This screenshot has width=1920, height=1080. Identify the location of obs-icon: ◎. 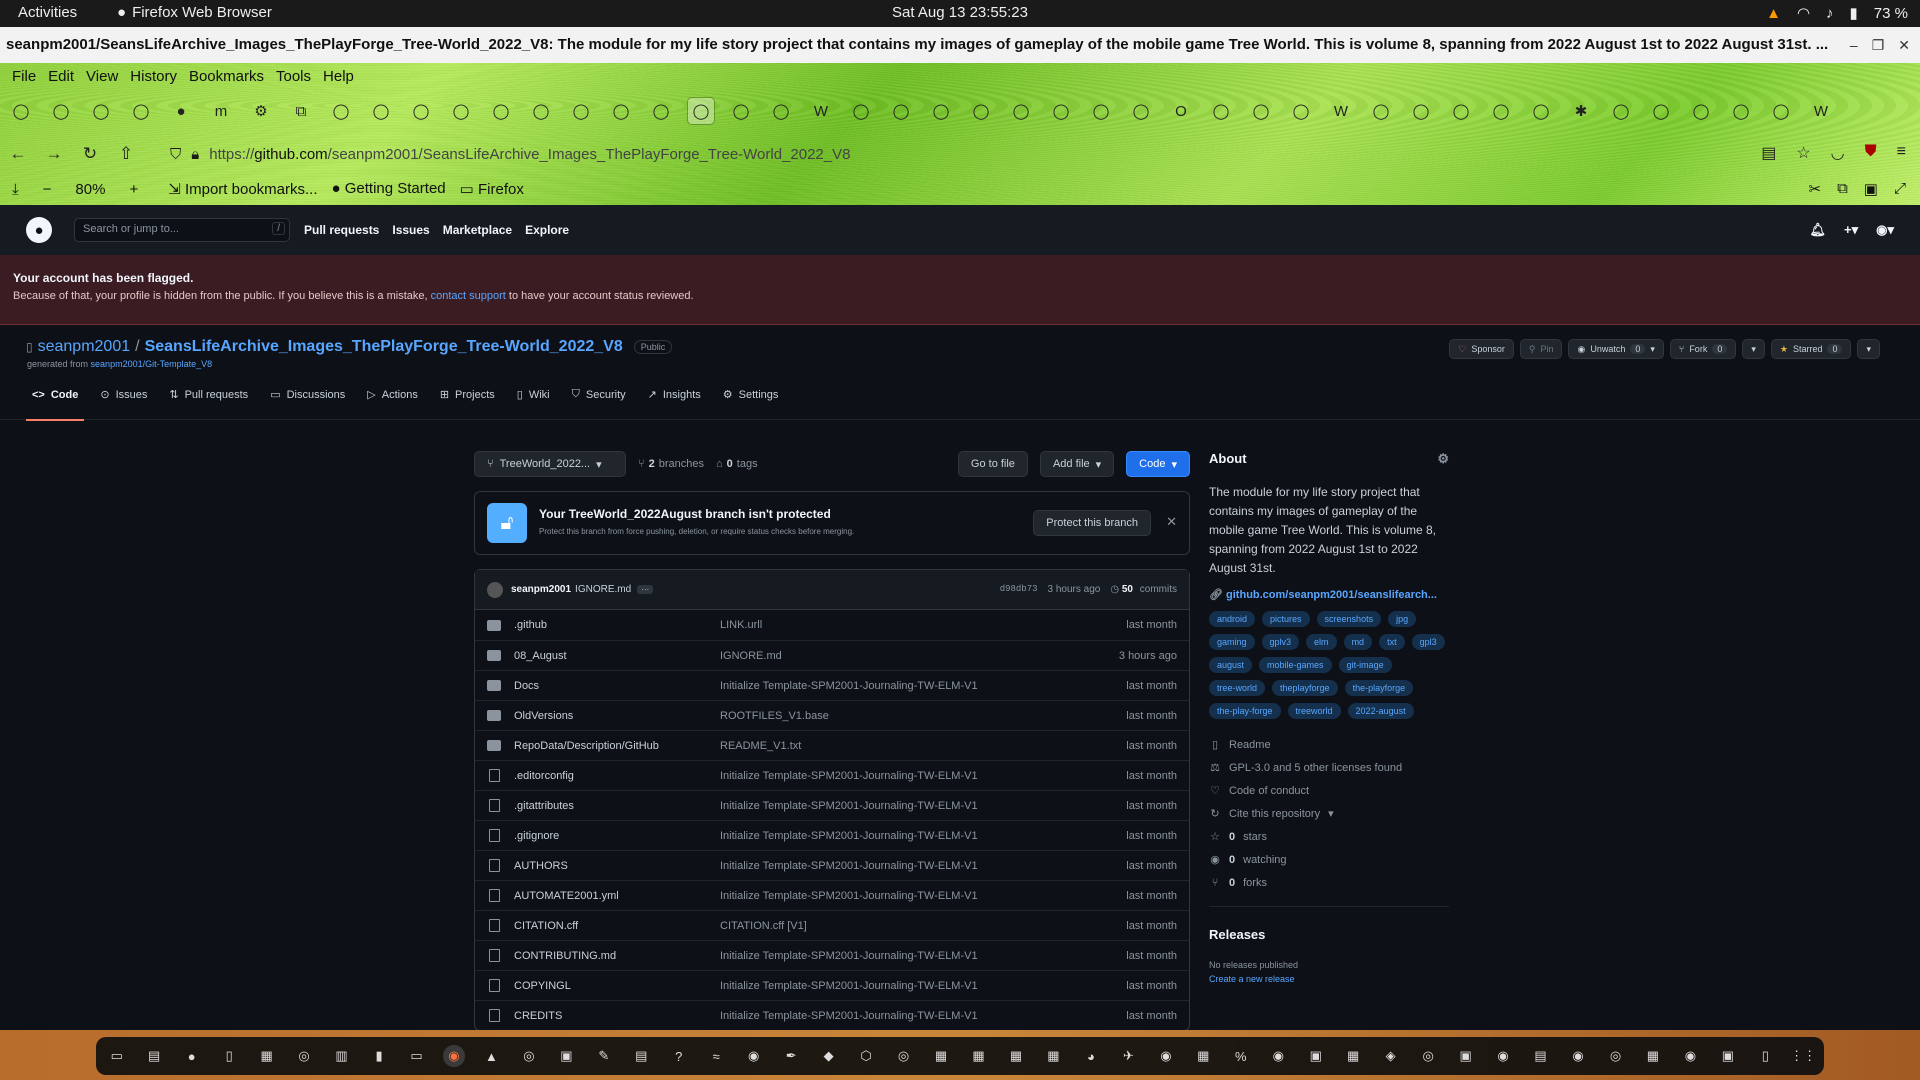
(528, 1056).